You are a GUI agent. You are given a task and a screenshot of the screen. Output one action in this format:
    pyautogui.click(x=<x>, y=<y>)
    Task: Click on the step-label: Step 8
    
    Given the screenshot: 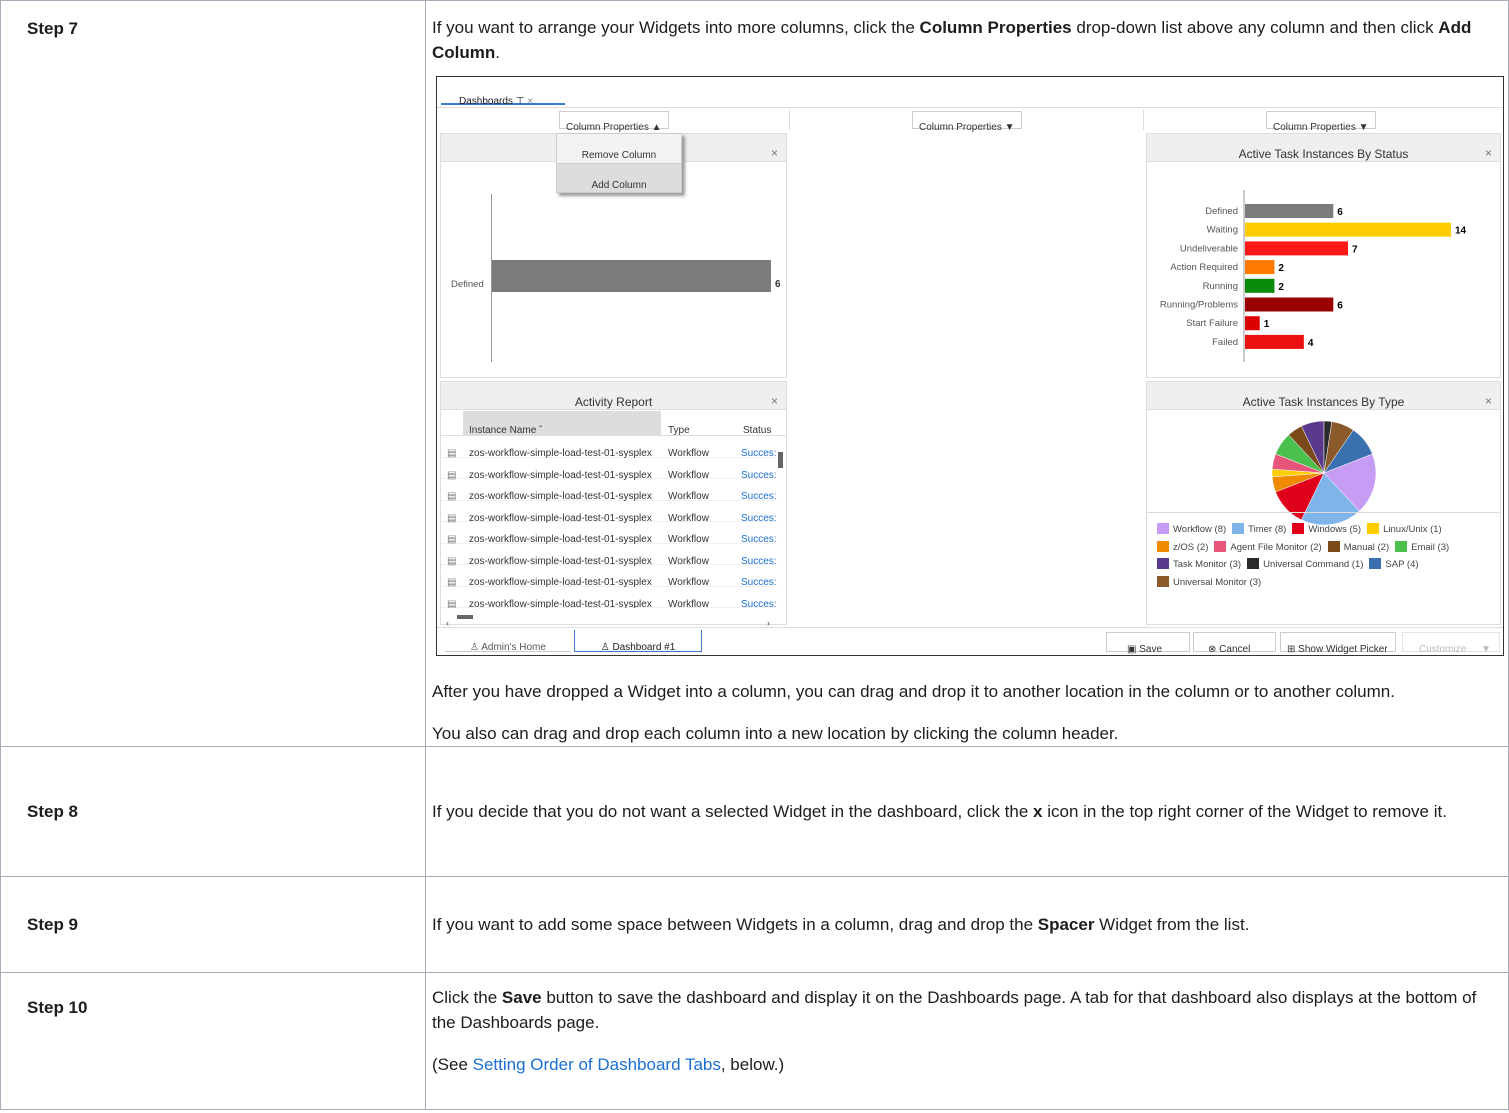 What is the action you would take?
    pyautogui.click(x=213, y=811)
    